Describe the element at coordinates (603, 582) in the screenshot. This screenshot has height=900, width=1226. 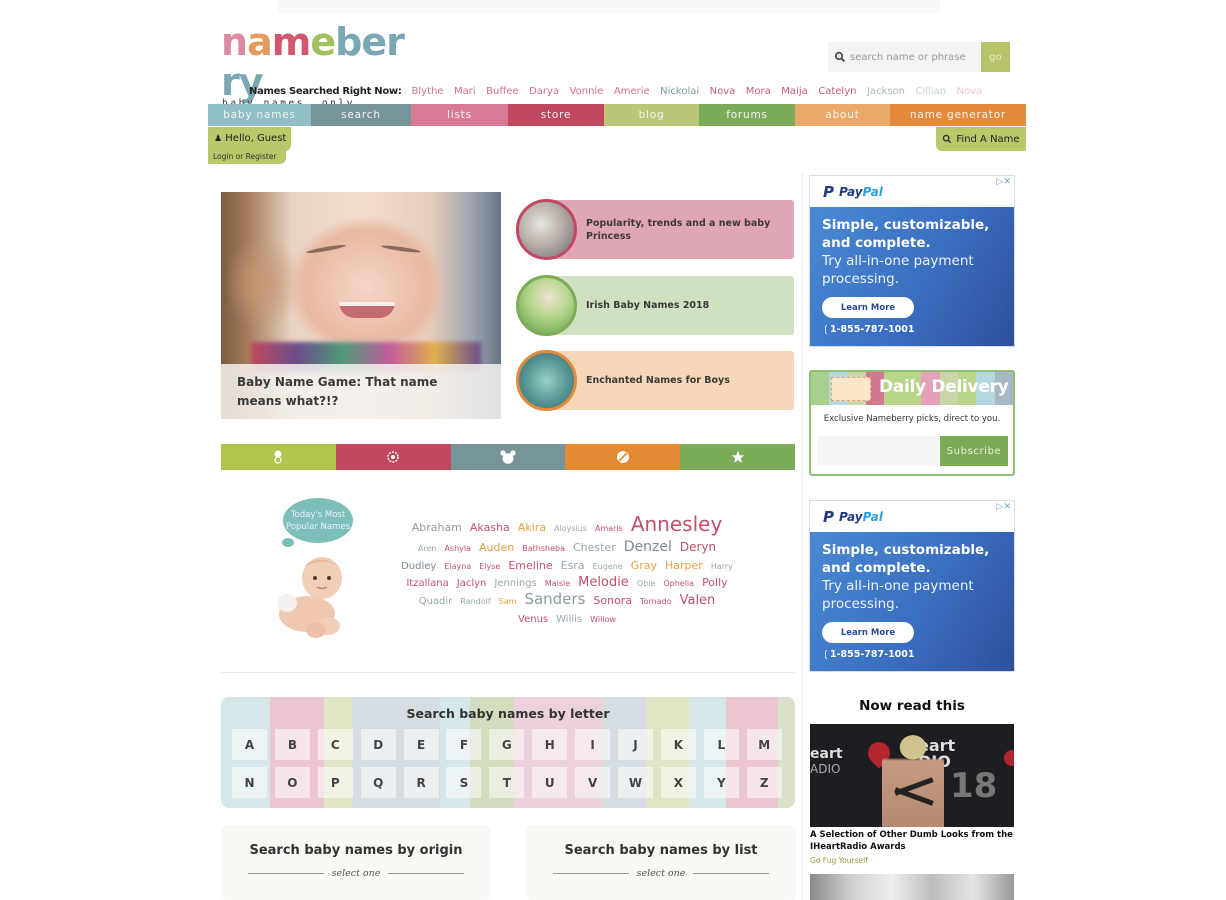
I see `popular-name-link: Melodie` at that location.